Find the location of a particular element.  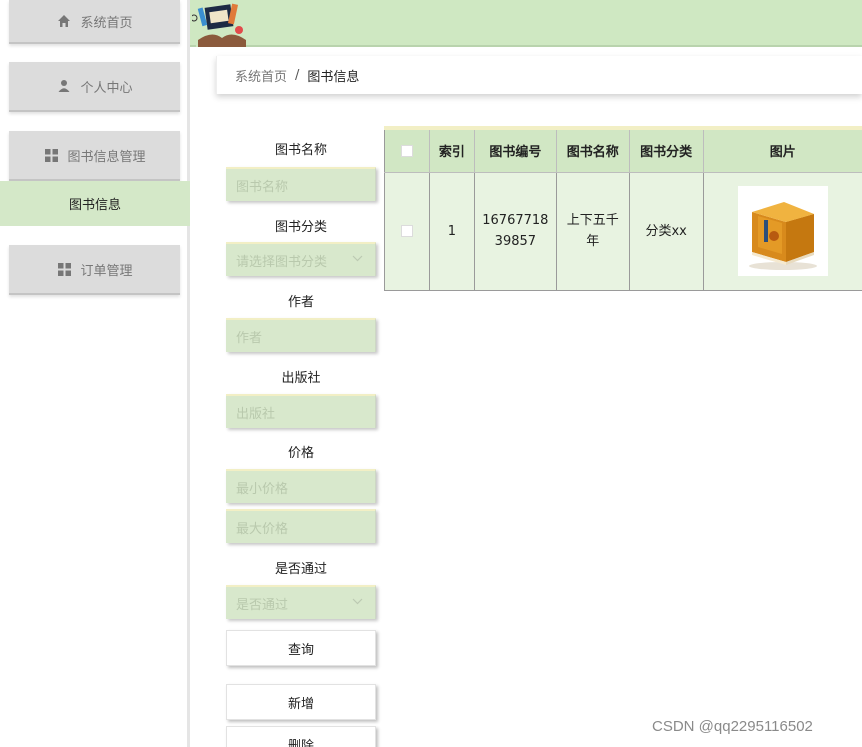

table-row: 1 16767718 39857 上下五千 年 分类xx is located at coordinates (623, 231).